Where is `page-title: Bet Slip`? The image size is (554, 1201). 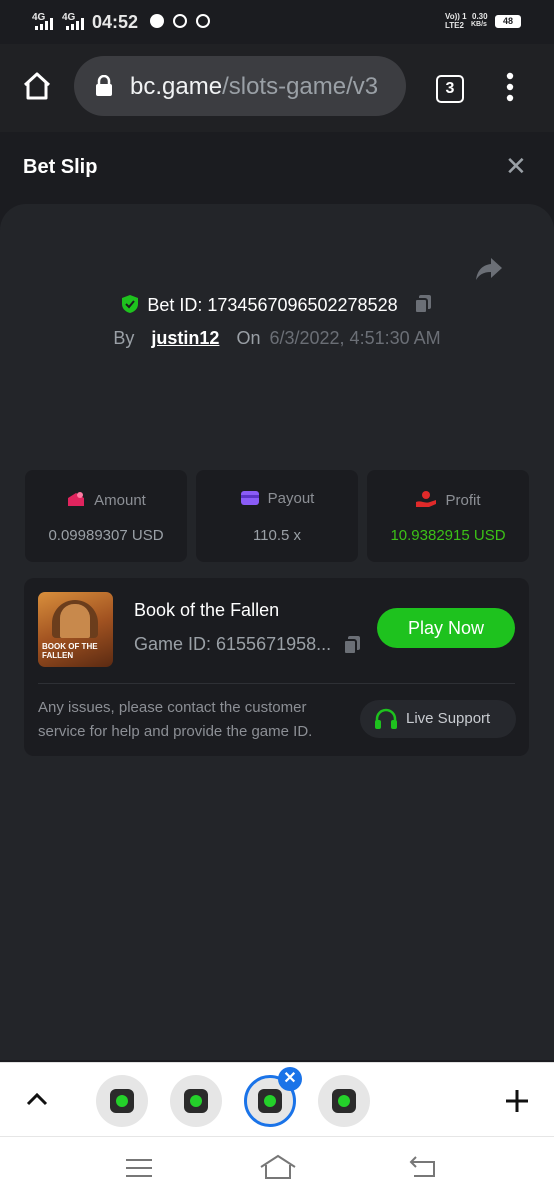
page-title: Bet Slip is located at coordinates (60, 167).